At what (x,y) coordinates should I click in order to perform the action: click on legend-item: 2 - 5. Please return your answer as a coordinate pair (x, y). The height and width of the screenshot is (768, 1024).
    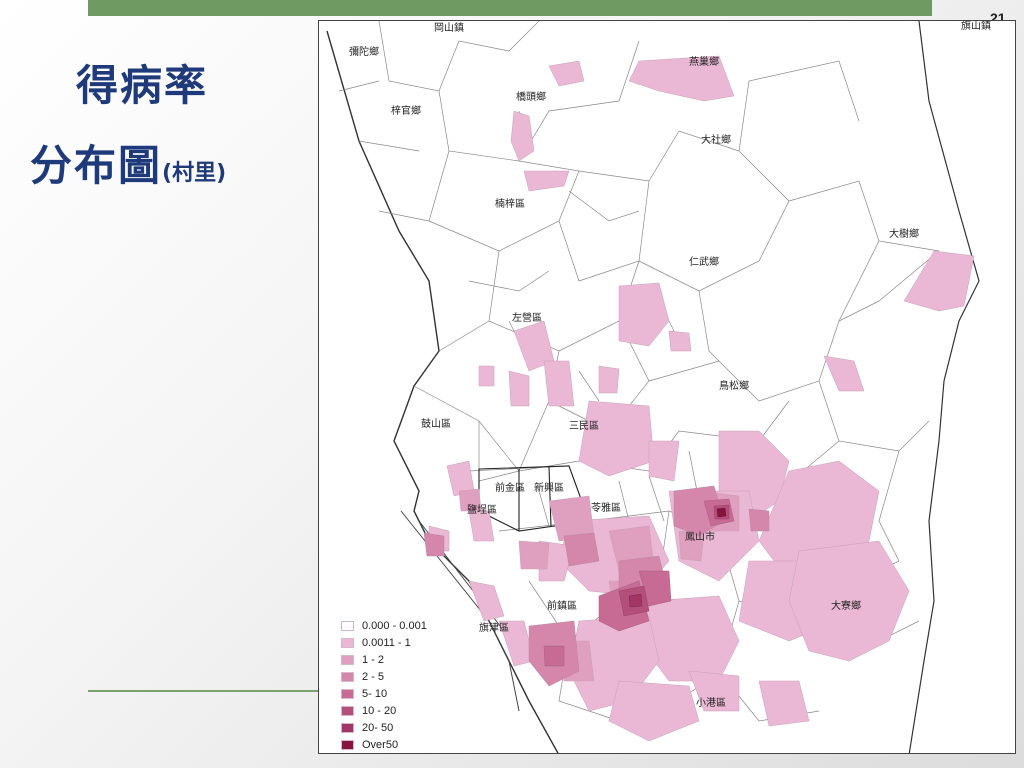
    Looking at the image, I should click on (384, 676).